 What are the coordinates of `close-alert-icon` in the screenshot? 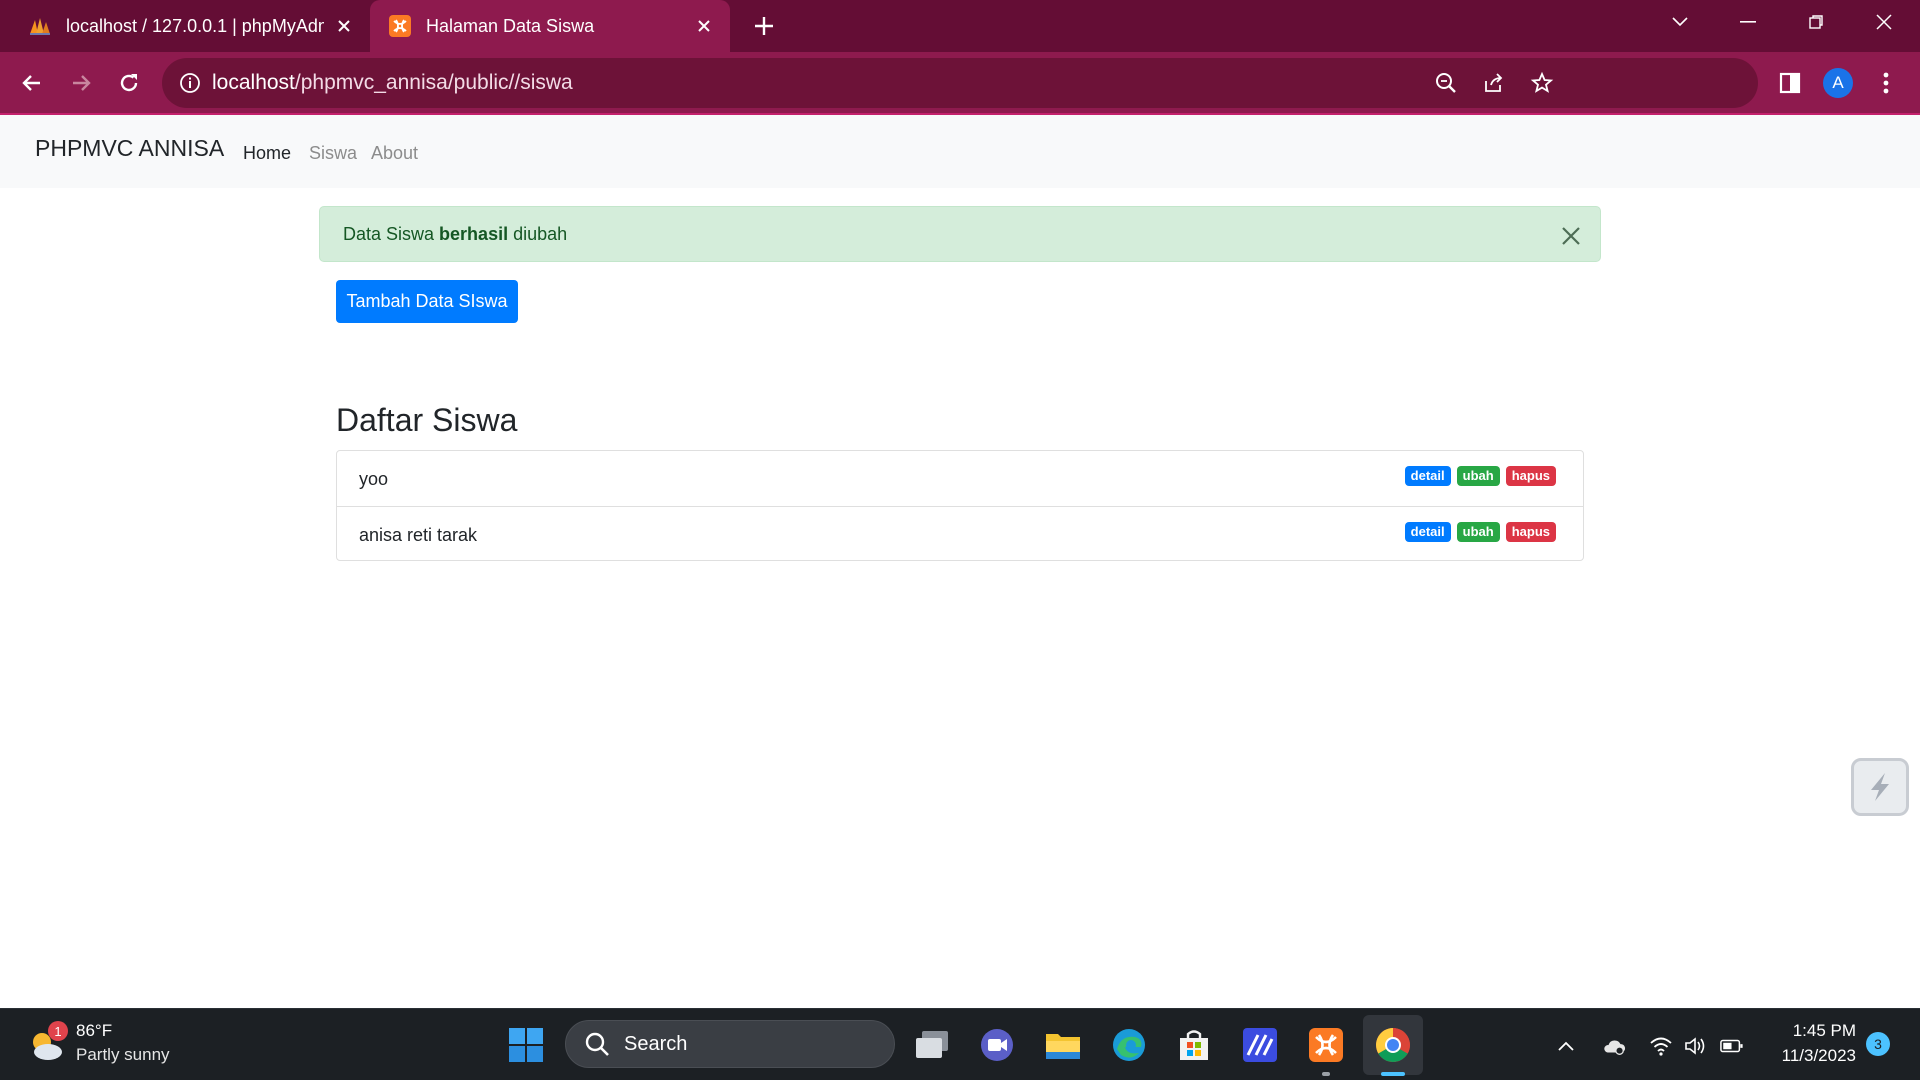 It's located at (1571, 236).